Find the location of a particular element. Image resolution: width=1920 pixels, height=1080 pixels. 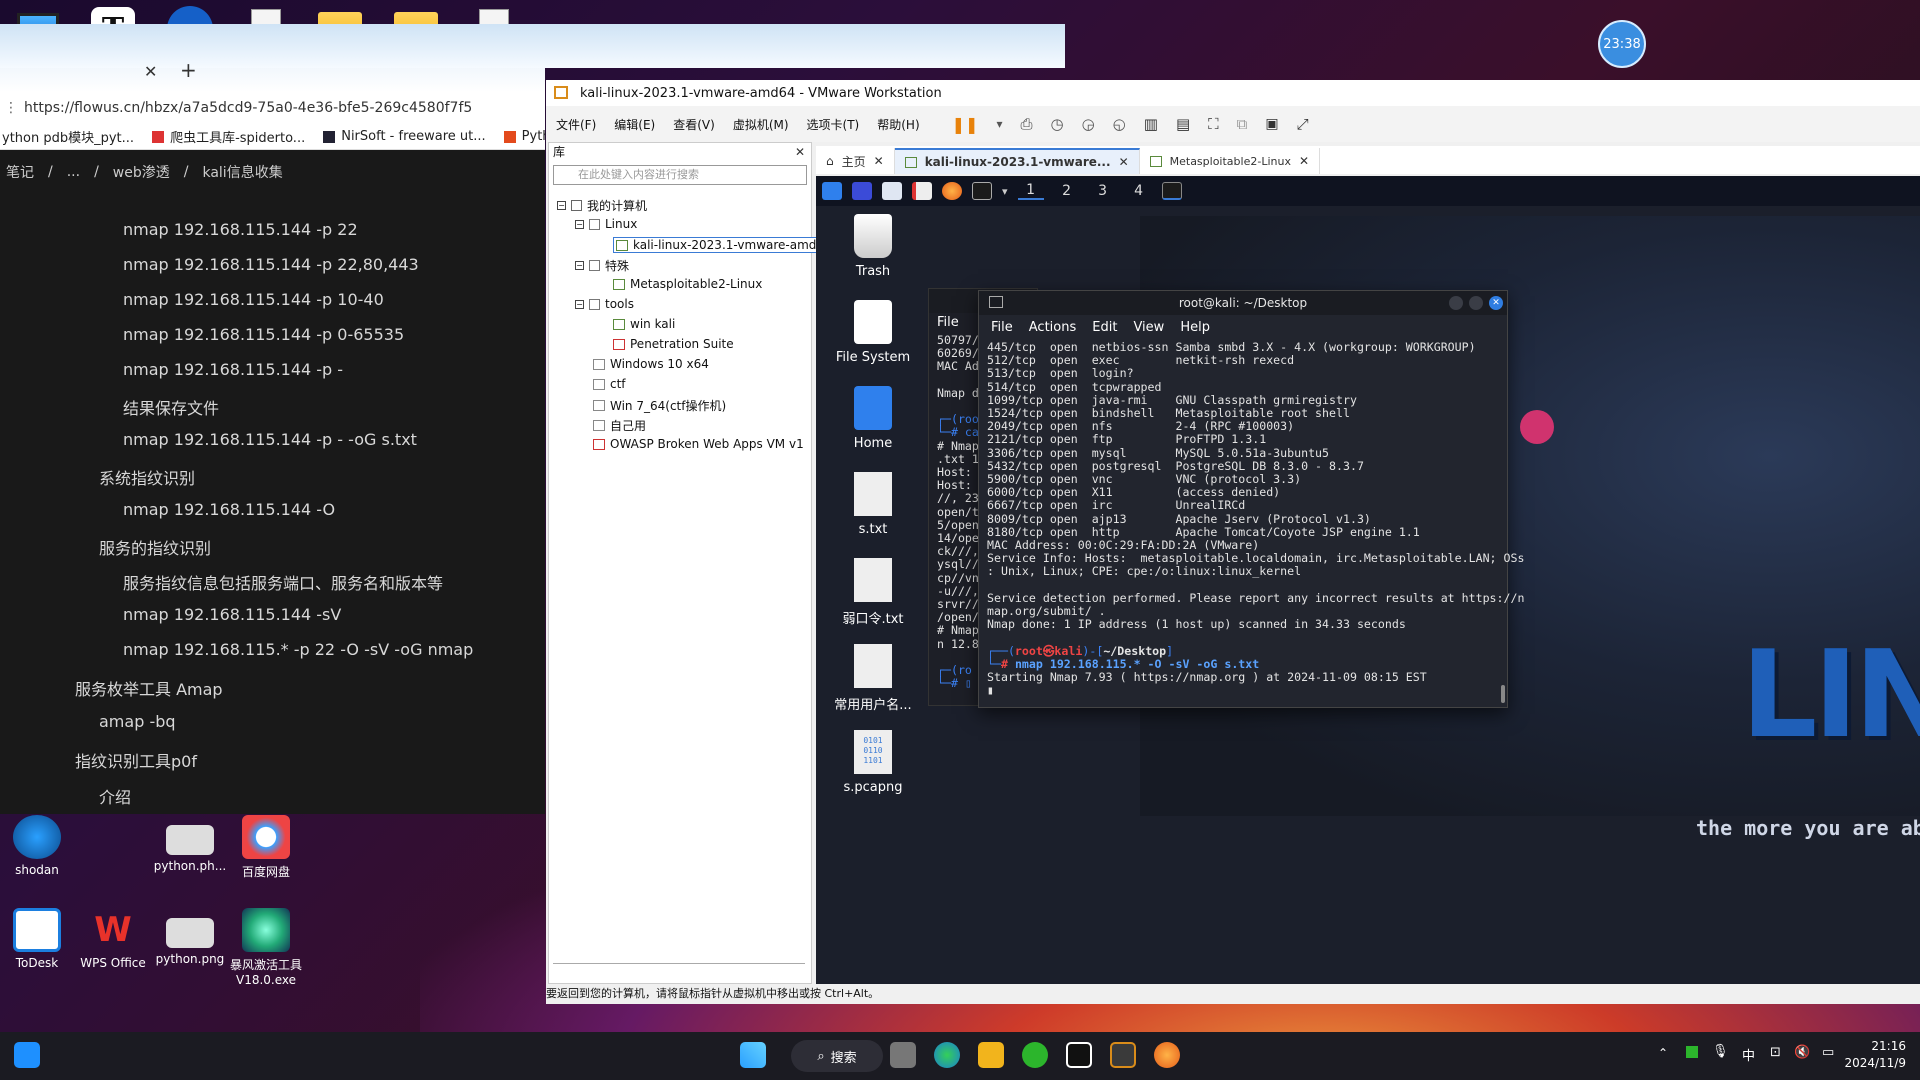

tree-folder-tools: − tools is located at coordinates (604, 304).